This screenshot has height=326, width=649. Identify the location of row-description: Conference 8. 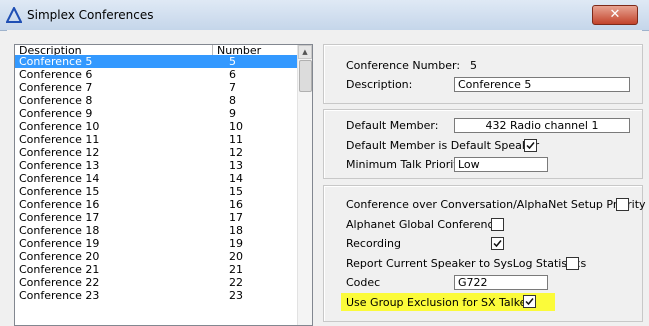
(56, 100).